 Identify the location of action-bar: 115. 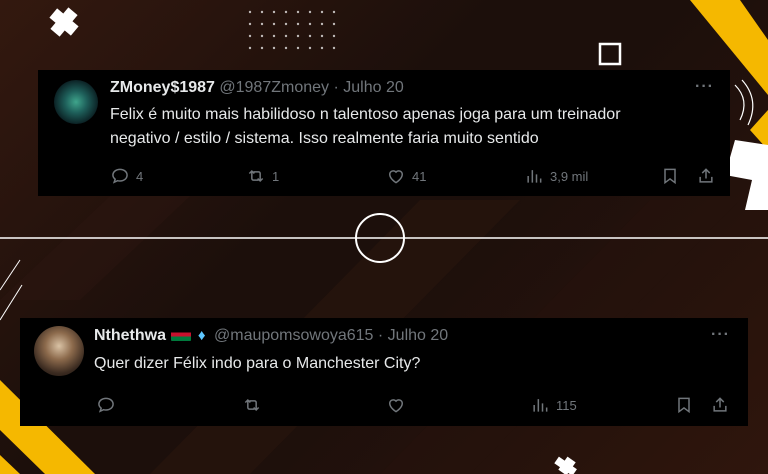
(384, 405).